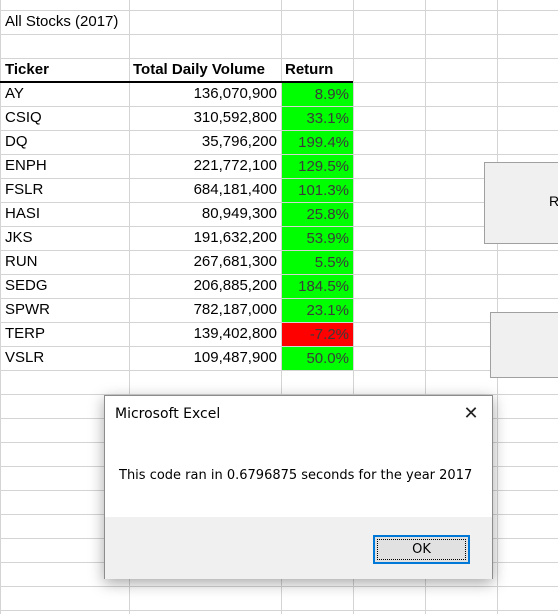 This screenshot has height=614, width=558. What do you see at coordinates (70, 2) in the screenshot?
I see `column-header-a` at bounding box center [70, 2].